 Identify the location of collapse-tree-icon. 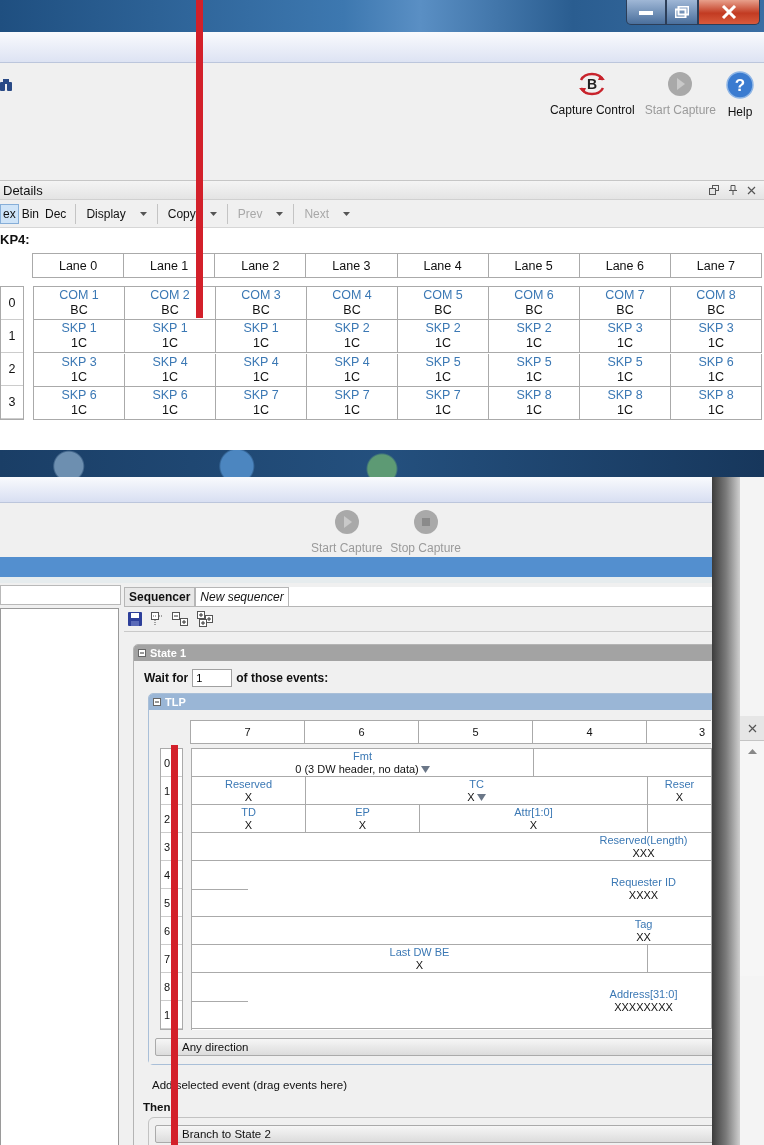
(157, 619).